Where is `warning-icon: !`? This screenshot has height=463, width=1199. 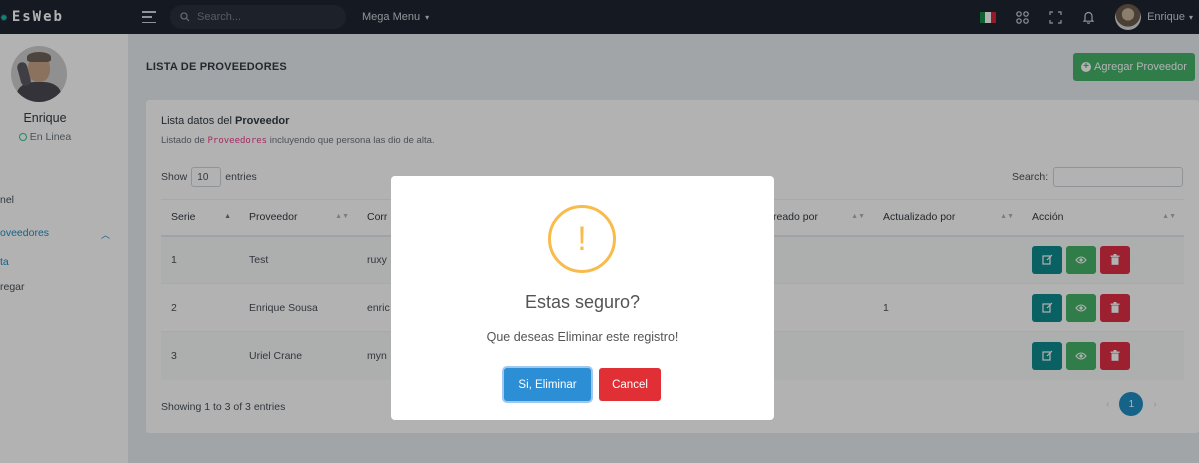
warning-icon: ! is located at coordinates (582, 239).